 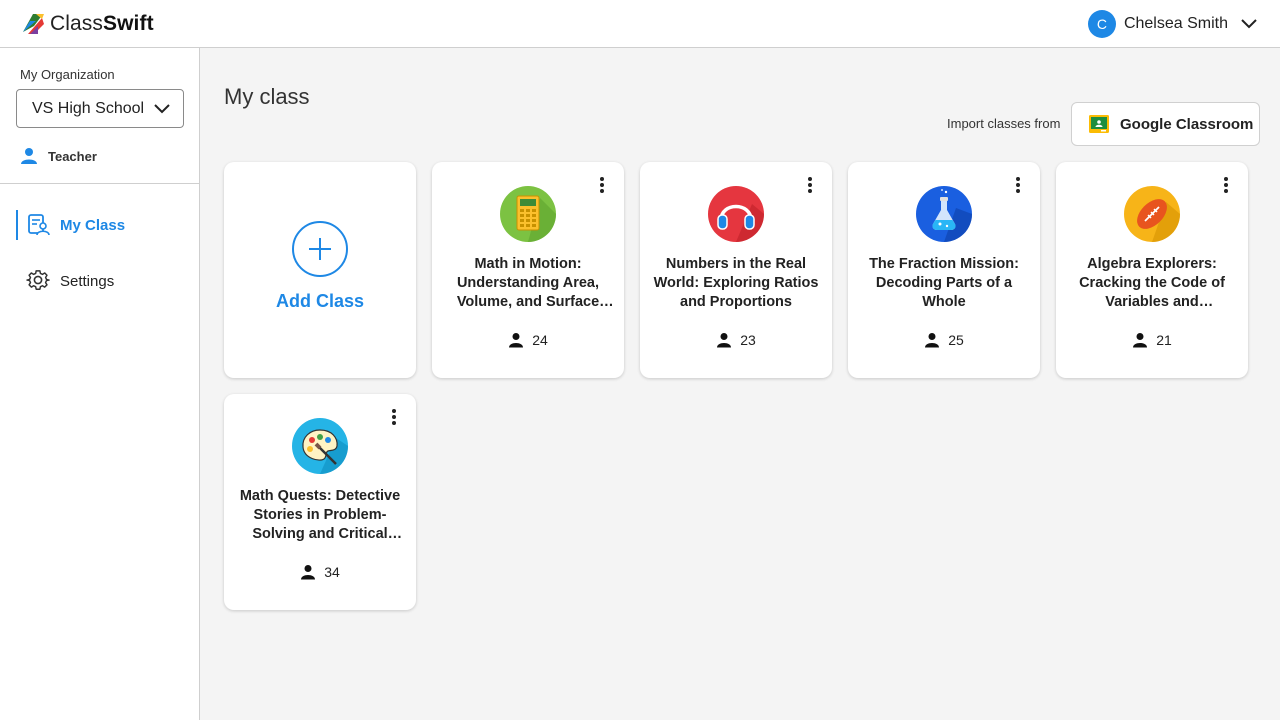 I want to click on organization-select: VS High School, so click(x=100, y=108).